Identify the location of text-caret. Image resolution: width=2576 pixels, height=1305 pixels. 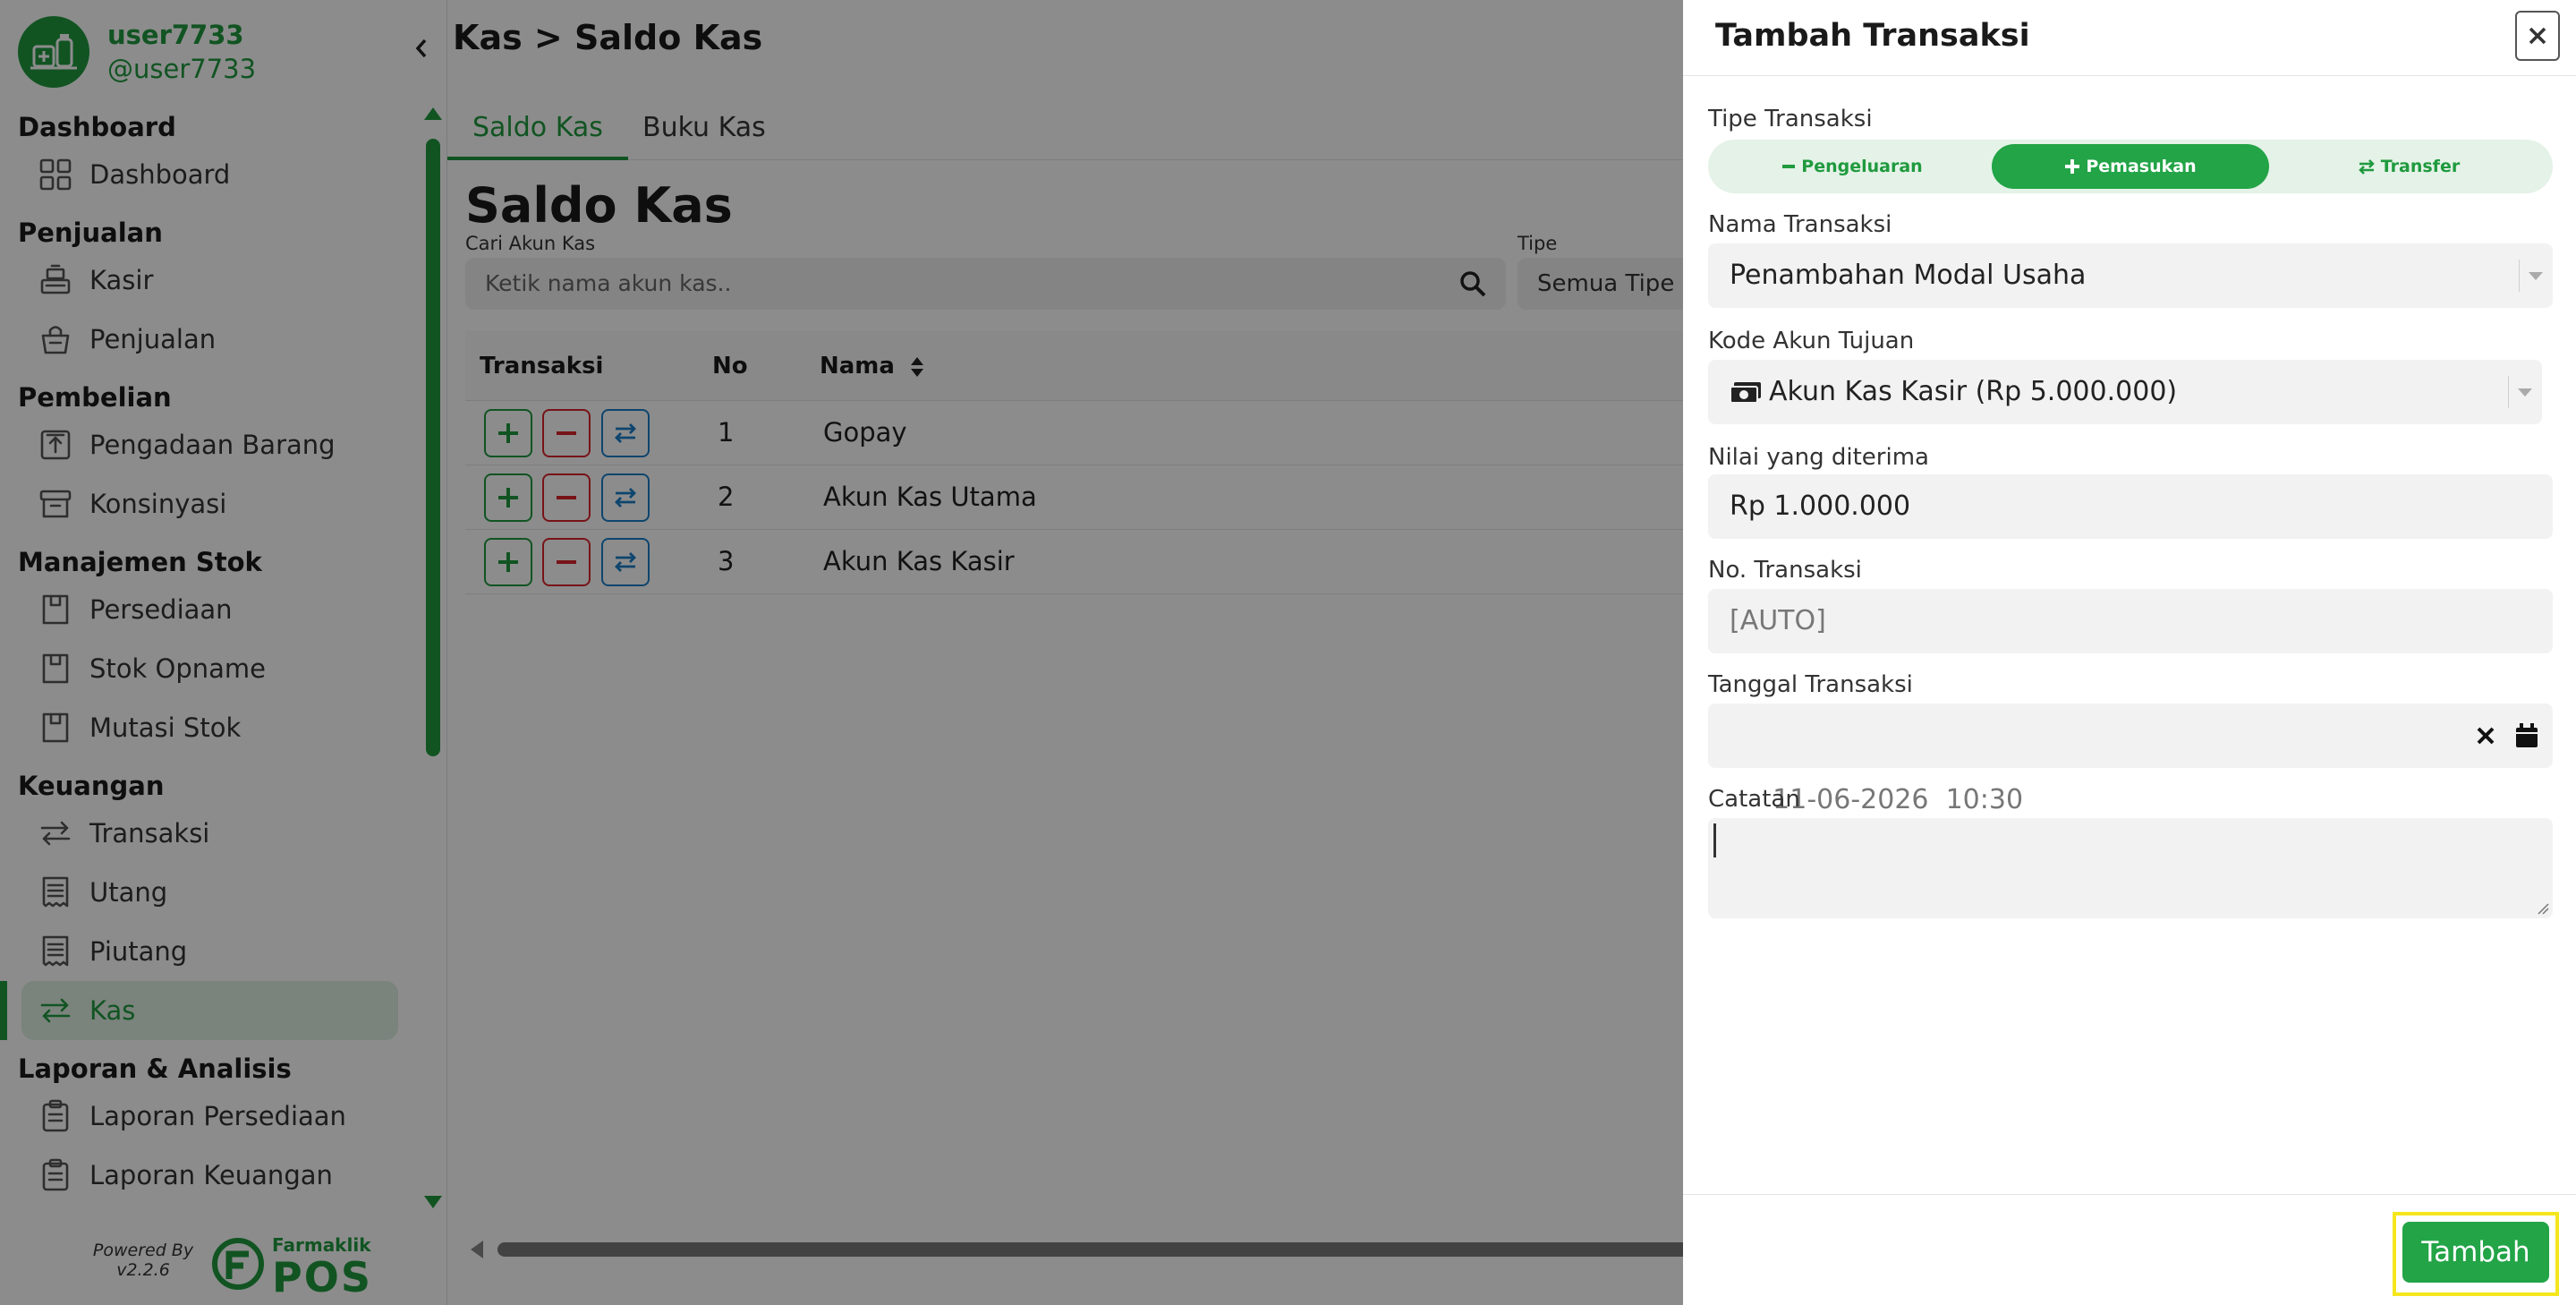
(1714, 840).